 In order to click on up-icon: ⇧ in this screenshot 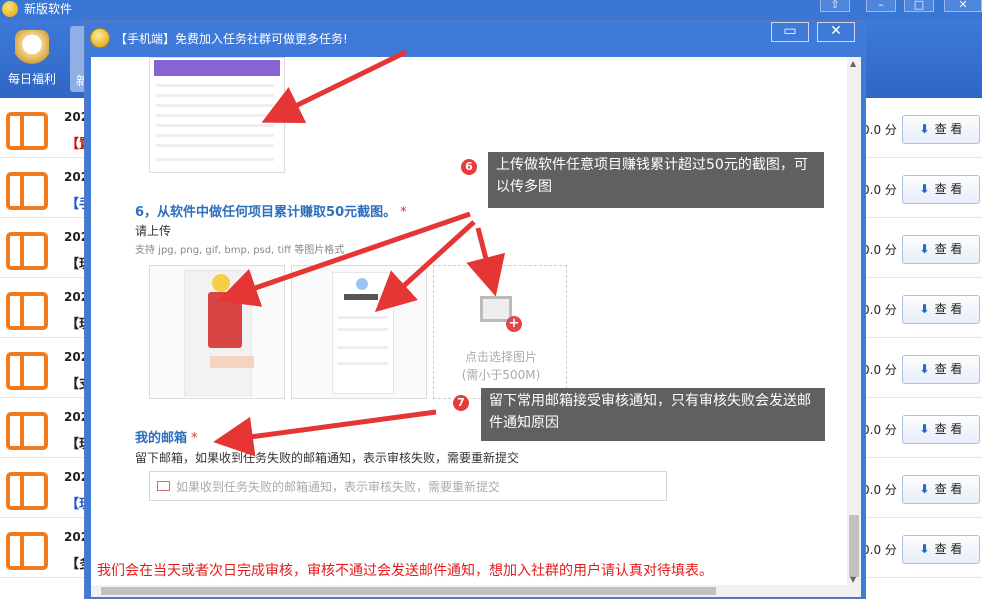, I will do `click(835, 6)`.